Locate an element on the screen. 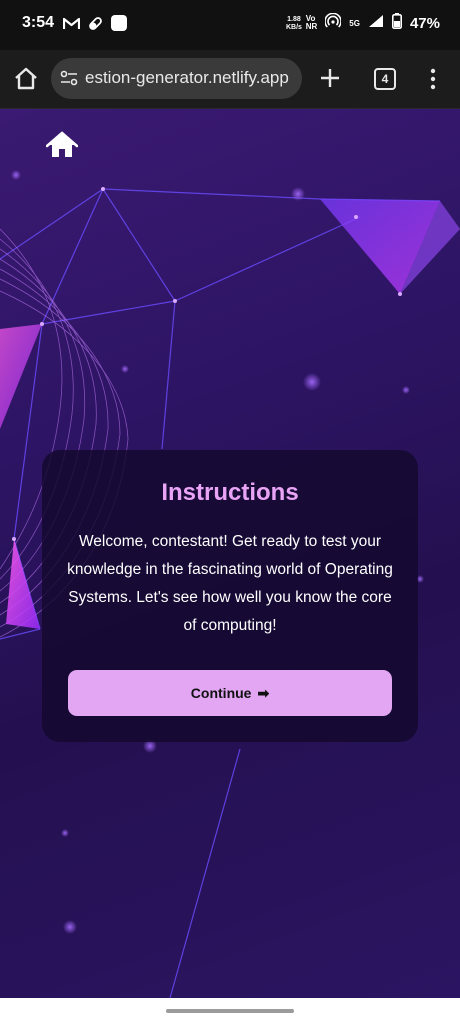 The image size is (460, 1024). arrow-right-icon: ➡ is located at coordinates (263, 692).